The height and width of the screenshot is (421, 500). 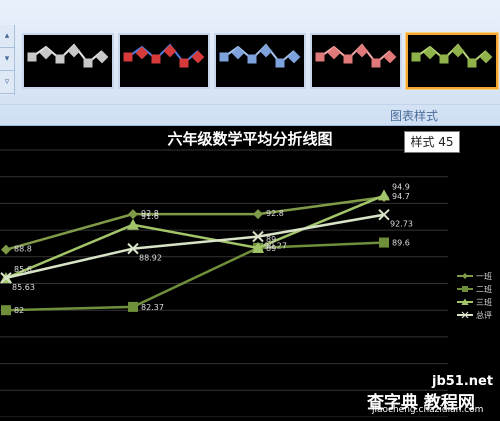 What do you see at coordinates (150, 216) in the screenshot?
I see `data-label: 91.6` at bounding box center [150, 216].